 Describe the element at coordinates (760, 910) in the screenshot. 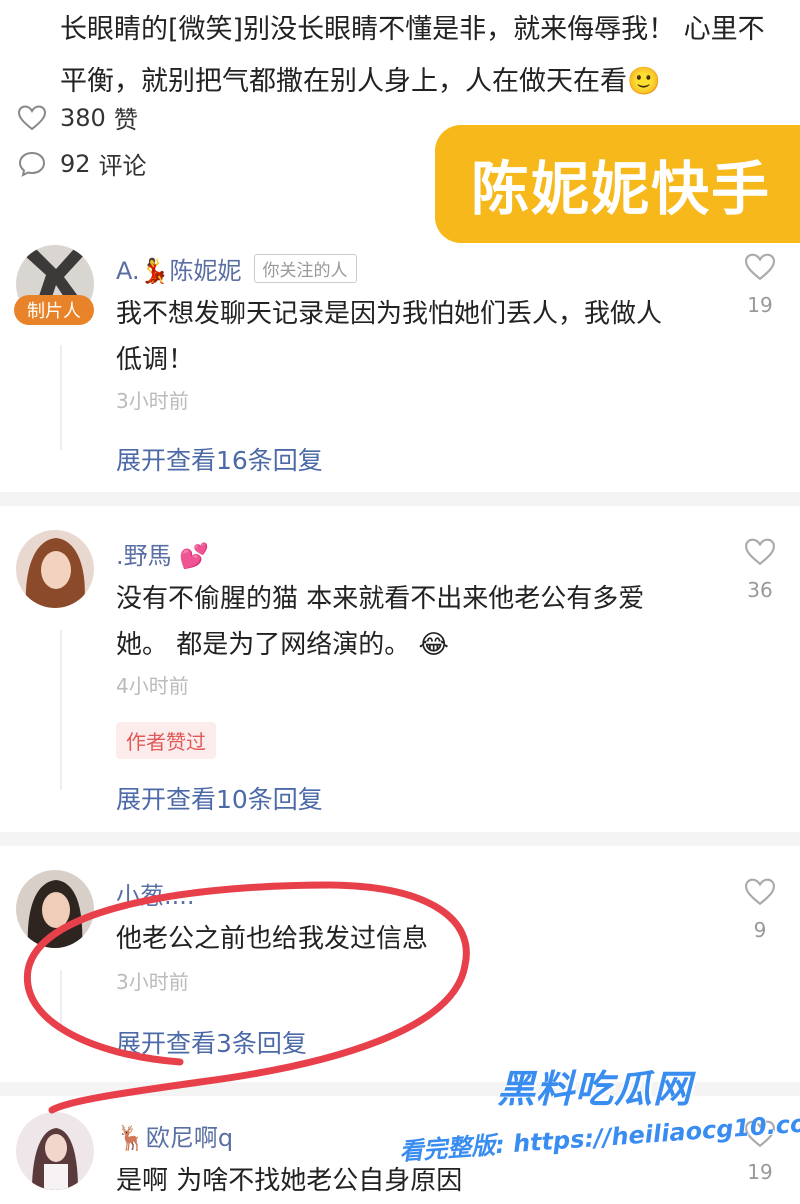

I see `comment-like-button: 9` at that location.